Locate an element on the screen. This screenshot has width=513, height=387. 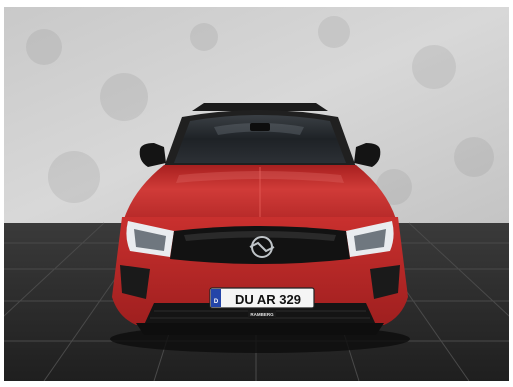
roof-rails is located at coordinates (260, 107).